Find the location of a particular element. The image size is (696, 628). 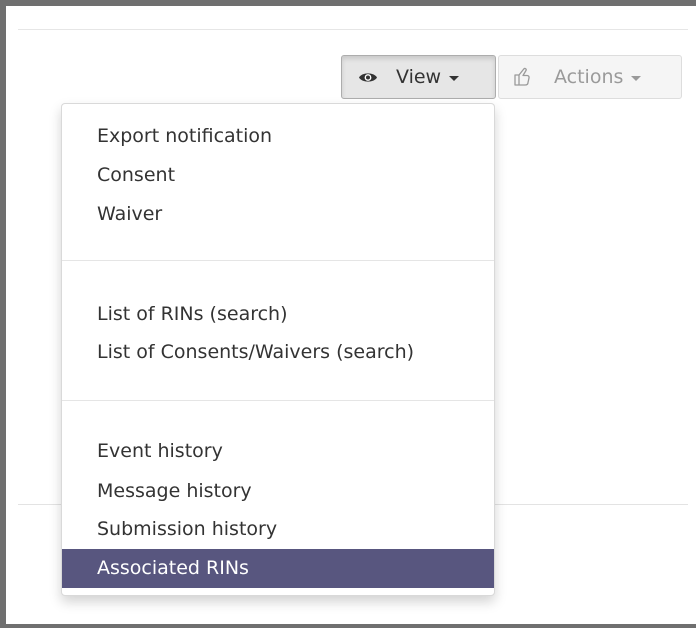

menu-item-list-of-consents-waivers: List of Consents/Waivers (search) is located at coordinates (278, 352).